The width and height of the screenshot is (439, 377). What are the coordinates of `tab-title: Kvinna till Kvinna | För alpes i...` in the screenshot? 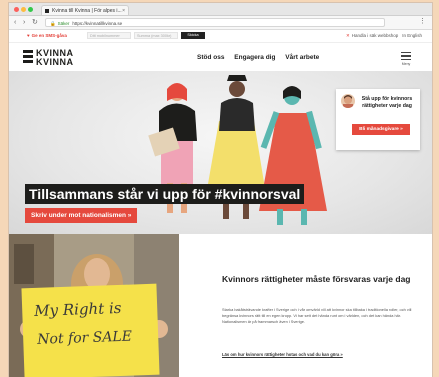 It's located at (87, 11).